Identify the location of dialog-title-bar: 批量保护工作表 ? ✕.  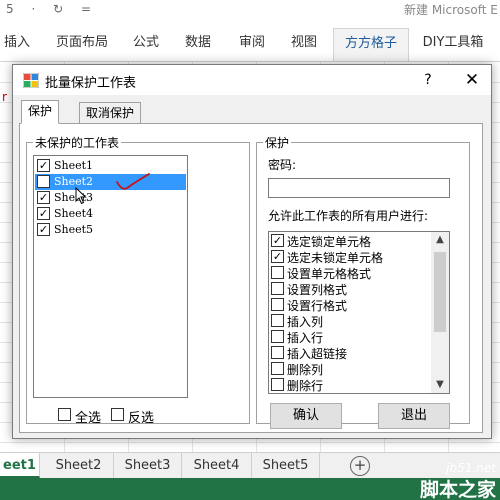
(252, 80).